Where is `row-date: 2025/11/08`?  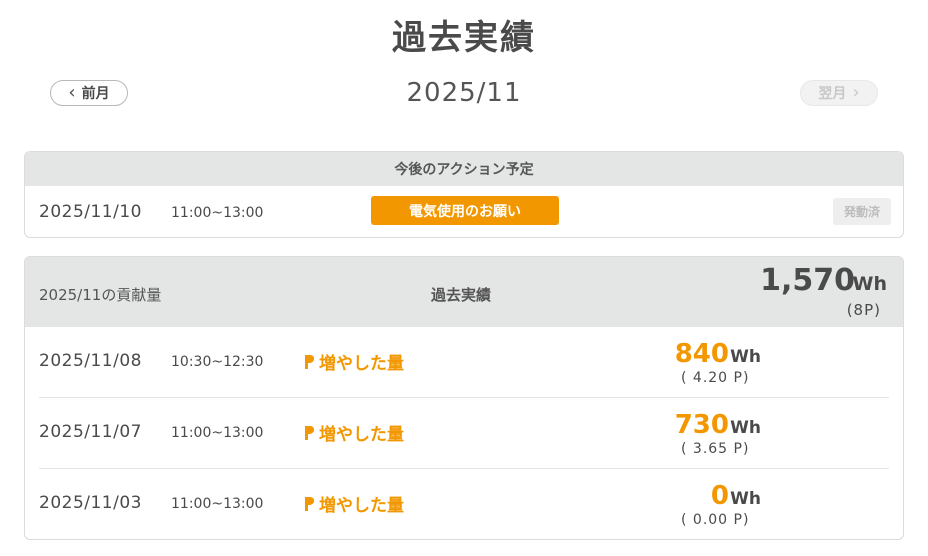
row-date: 2025/11/08 is located at coordinates (90, 361).